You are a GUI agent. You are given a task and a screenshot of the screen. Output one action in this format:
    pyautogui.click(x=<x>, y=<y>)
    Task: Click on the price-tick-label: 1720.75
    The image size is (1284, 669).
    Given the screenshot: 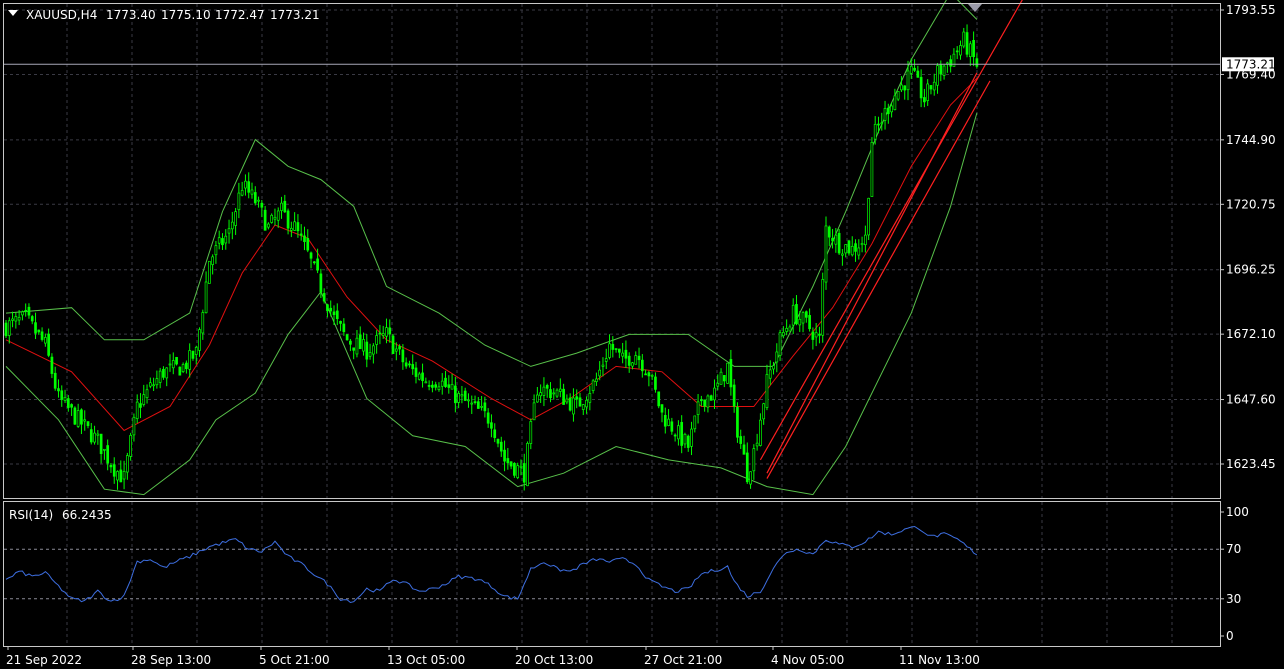 What is the action you would take?
    pyautogui.click(x=1251, y=204)
    